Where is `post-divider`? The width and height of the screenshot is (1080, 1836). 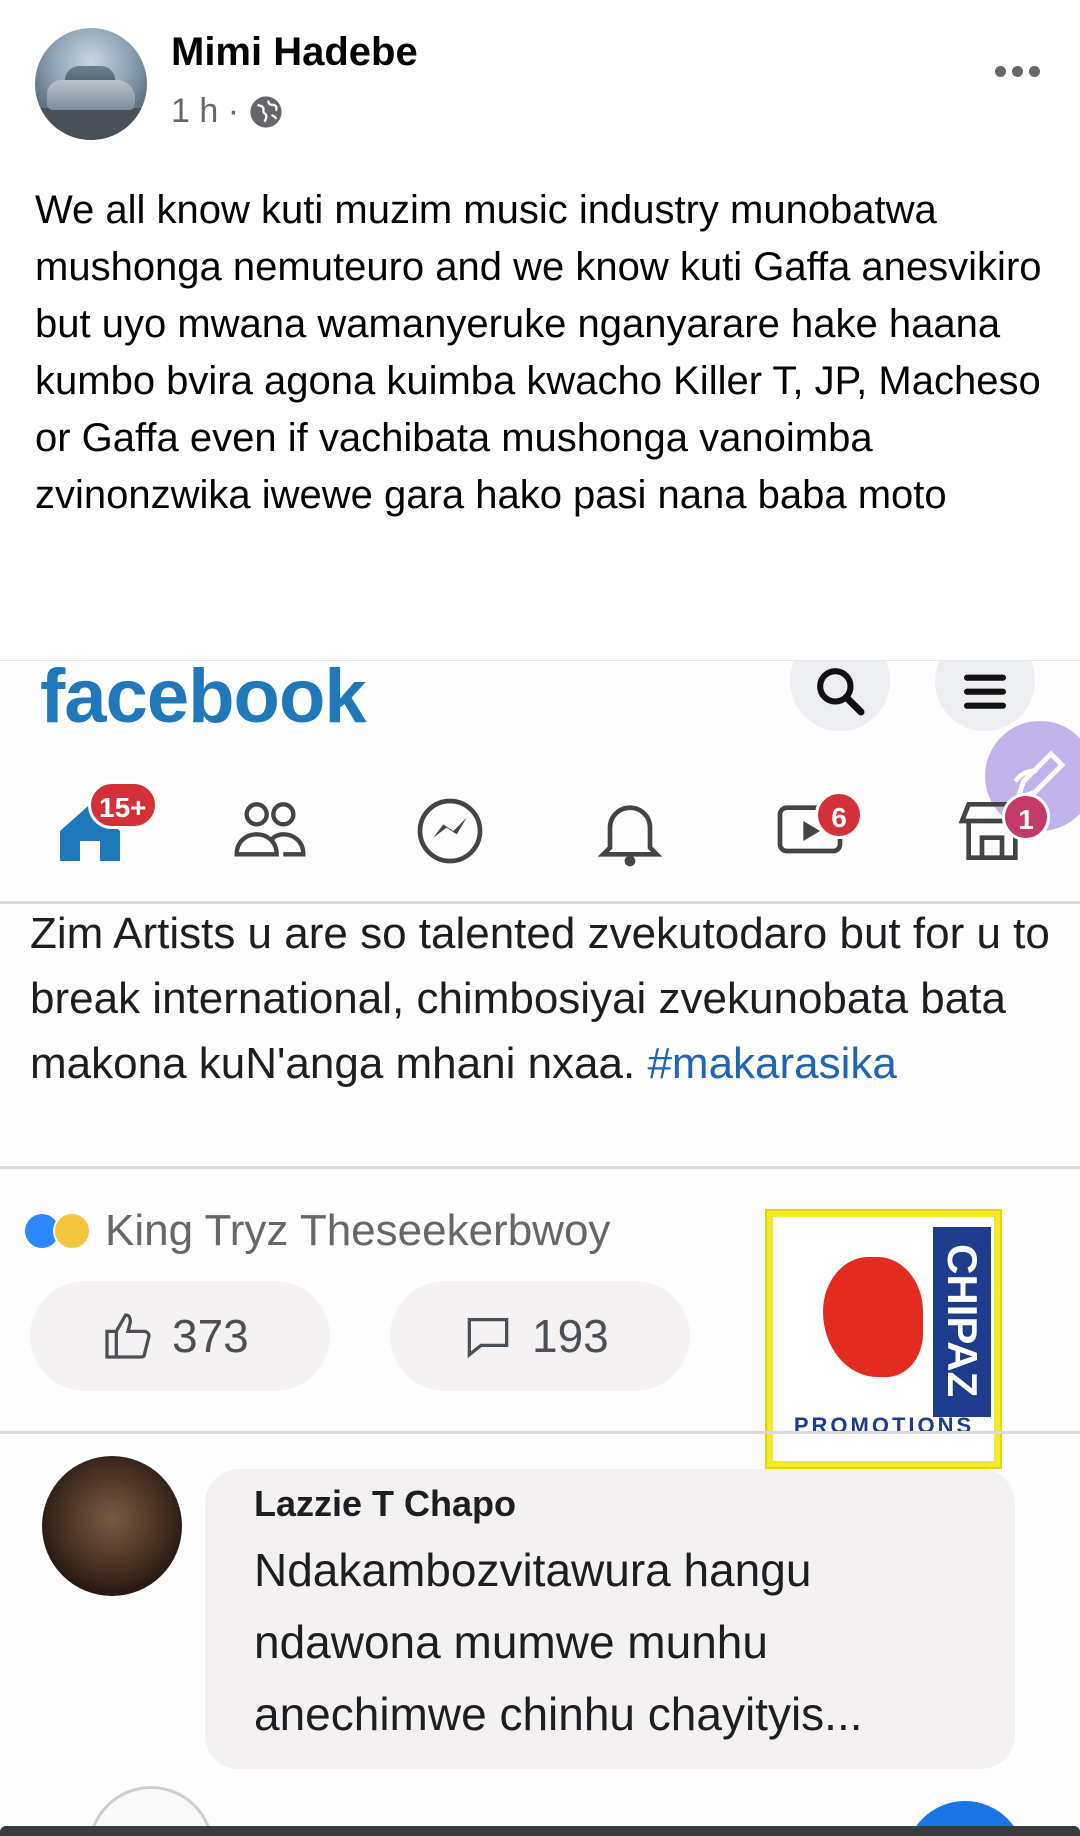
post-divider is located at coordinates (540, 1167).